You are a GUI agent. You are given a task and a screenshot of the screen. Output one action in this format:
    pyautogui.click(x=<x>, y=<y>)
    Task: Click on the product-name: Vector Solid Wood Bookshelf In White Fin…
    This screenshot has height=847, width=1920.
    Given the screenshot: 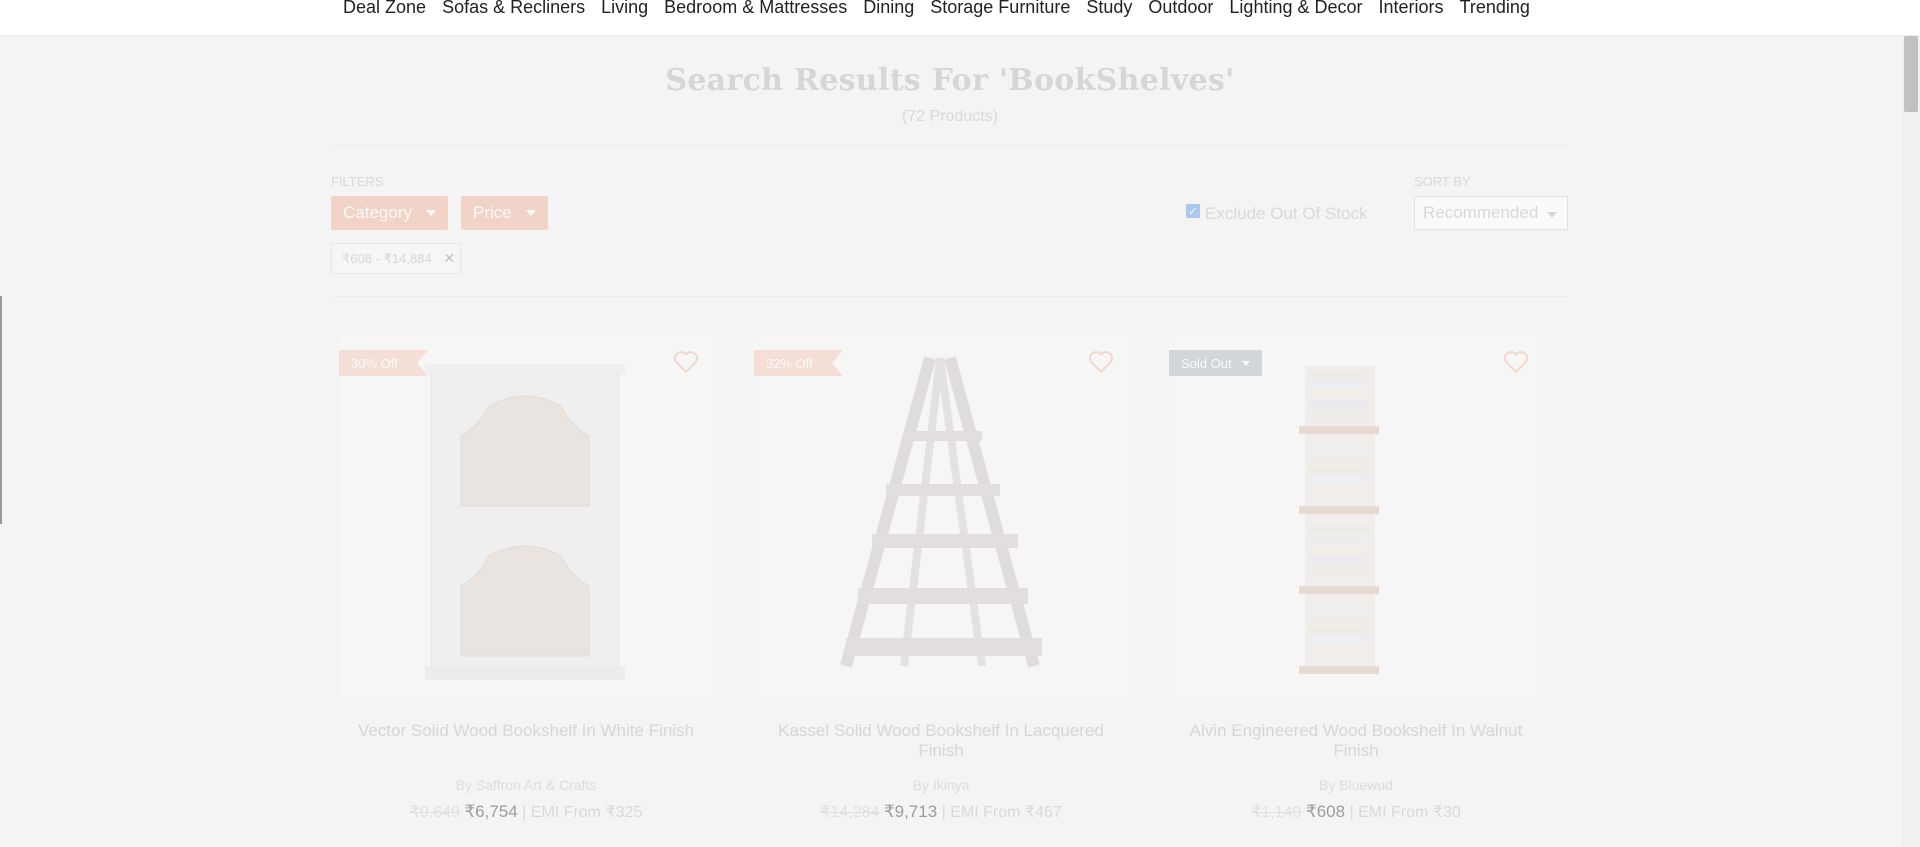 What is the action you would take?
    pyautogui.click(x=526, y=731)
    